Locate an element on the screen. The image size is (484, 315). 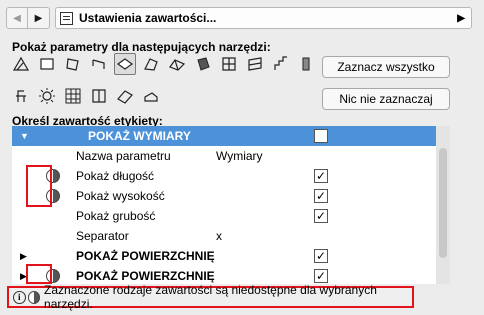
stair-tool-icon is located at coordinates (281, 64).